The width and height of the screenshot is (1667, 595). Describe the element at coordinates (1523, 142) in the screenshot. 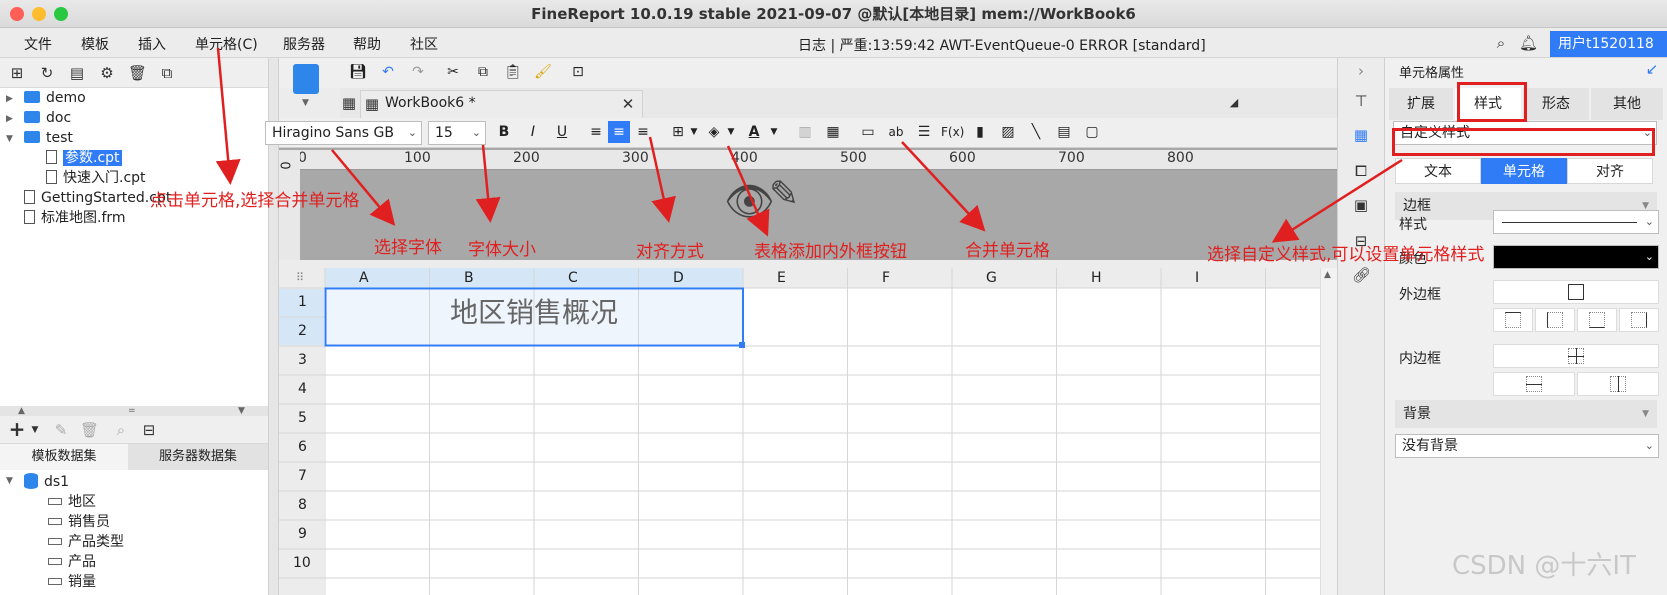

I see `highlight-style-select` at that location.